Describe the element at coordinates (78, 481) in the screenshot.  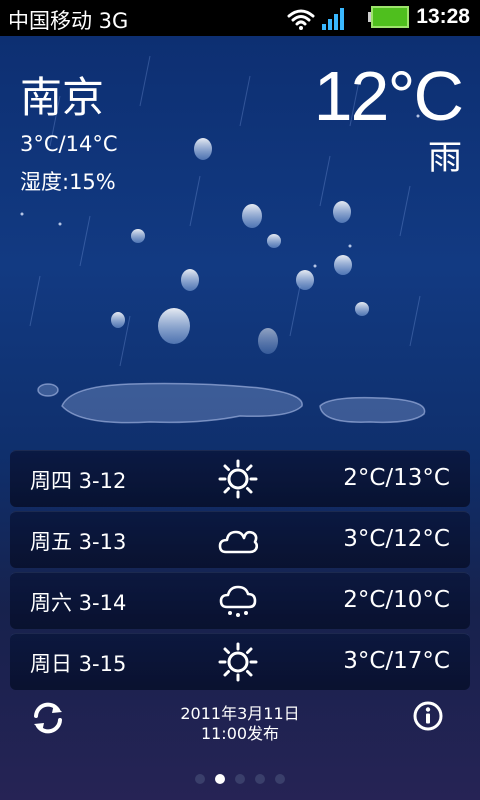
I see `forecast-day: 周四 3-12` at that location.